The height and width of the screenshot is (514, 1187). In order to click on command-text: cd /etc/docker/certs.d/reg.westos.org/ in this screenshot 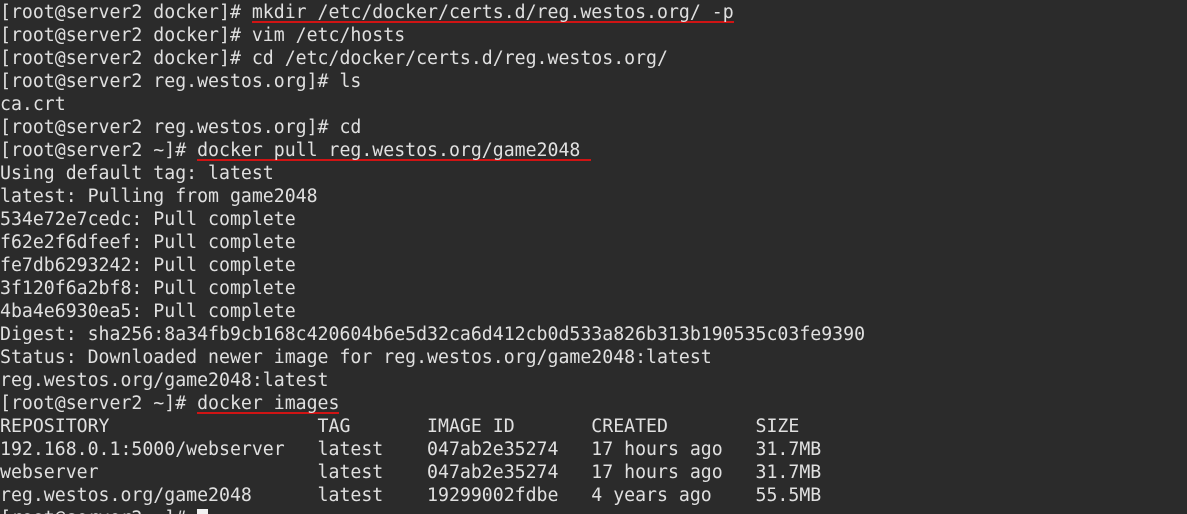, I will do `click(459, 58)`.